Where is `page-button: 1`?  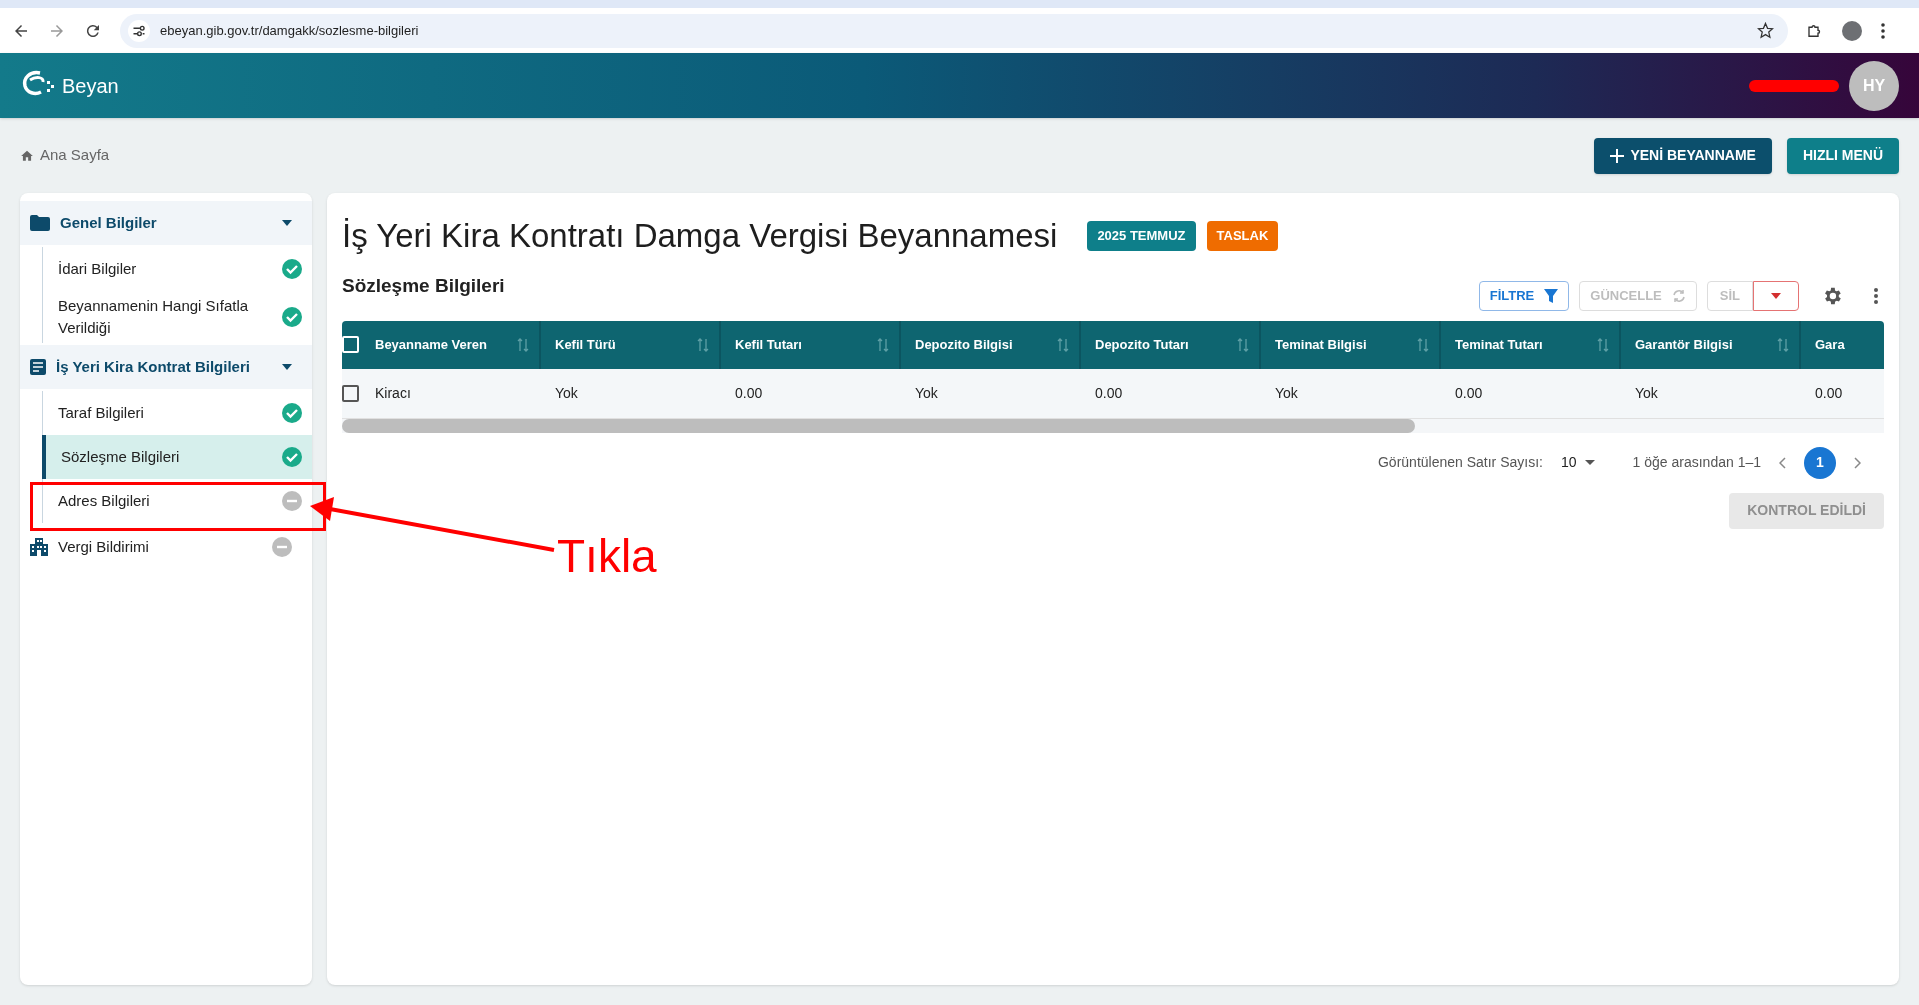 page-button: 1 is located at coordinates (1820, 462).